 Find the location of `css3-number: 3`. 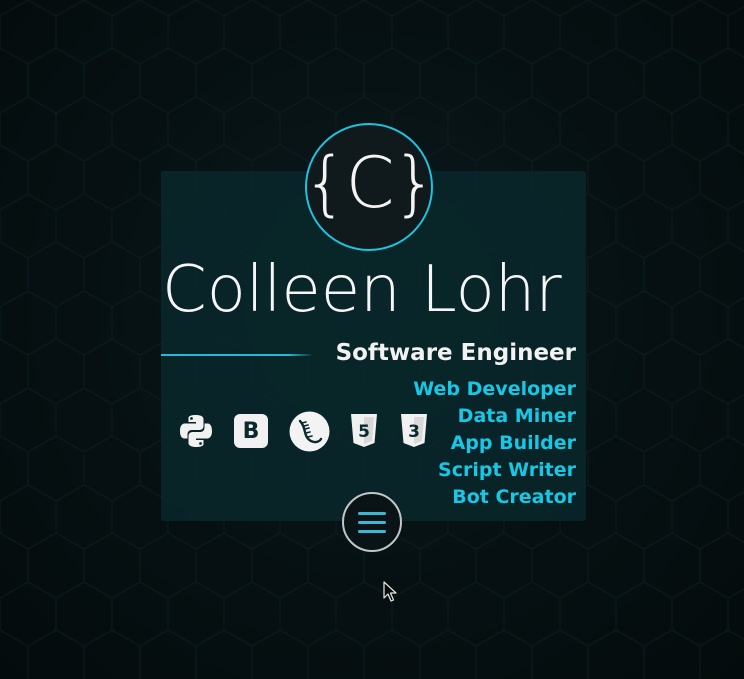

css3-number: 3 is located at coordinates (414, 432).